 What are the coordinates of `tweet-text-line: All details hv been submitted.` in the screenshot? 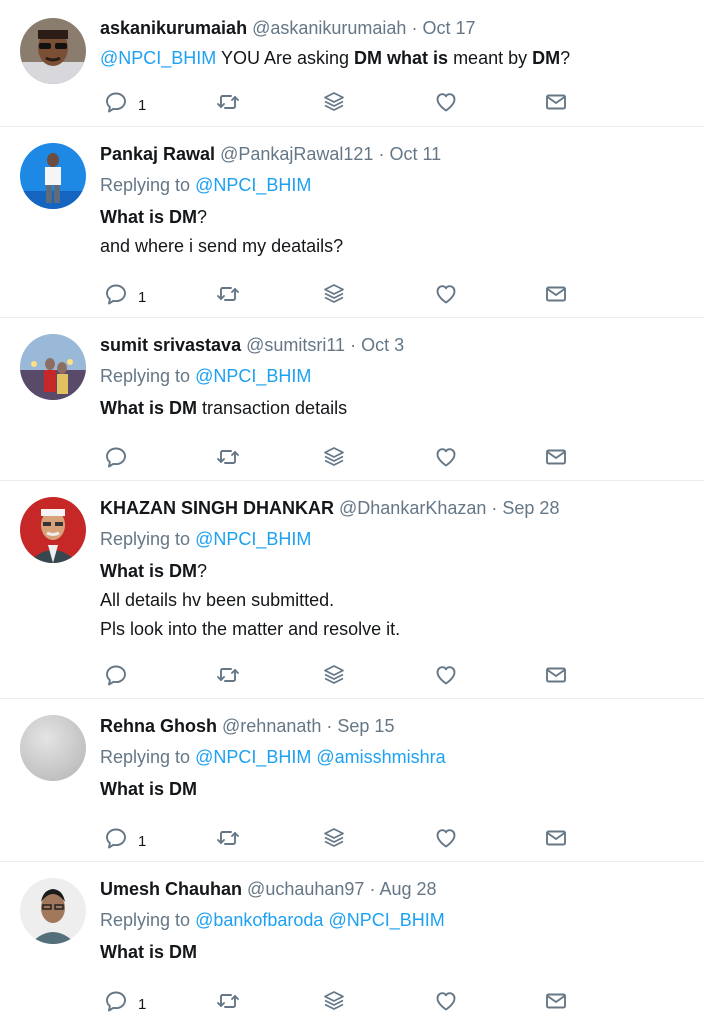 It's located at (217, 600).